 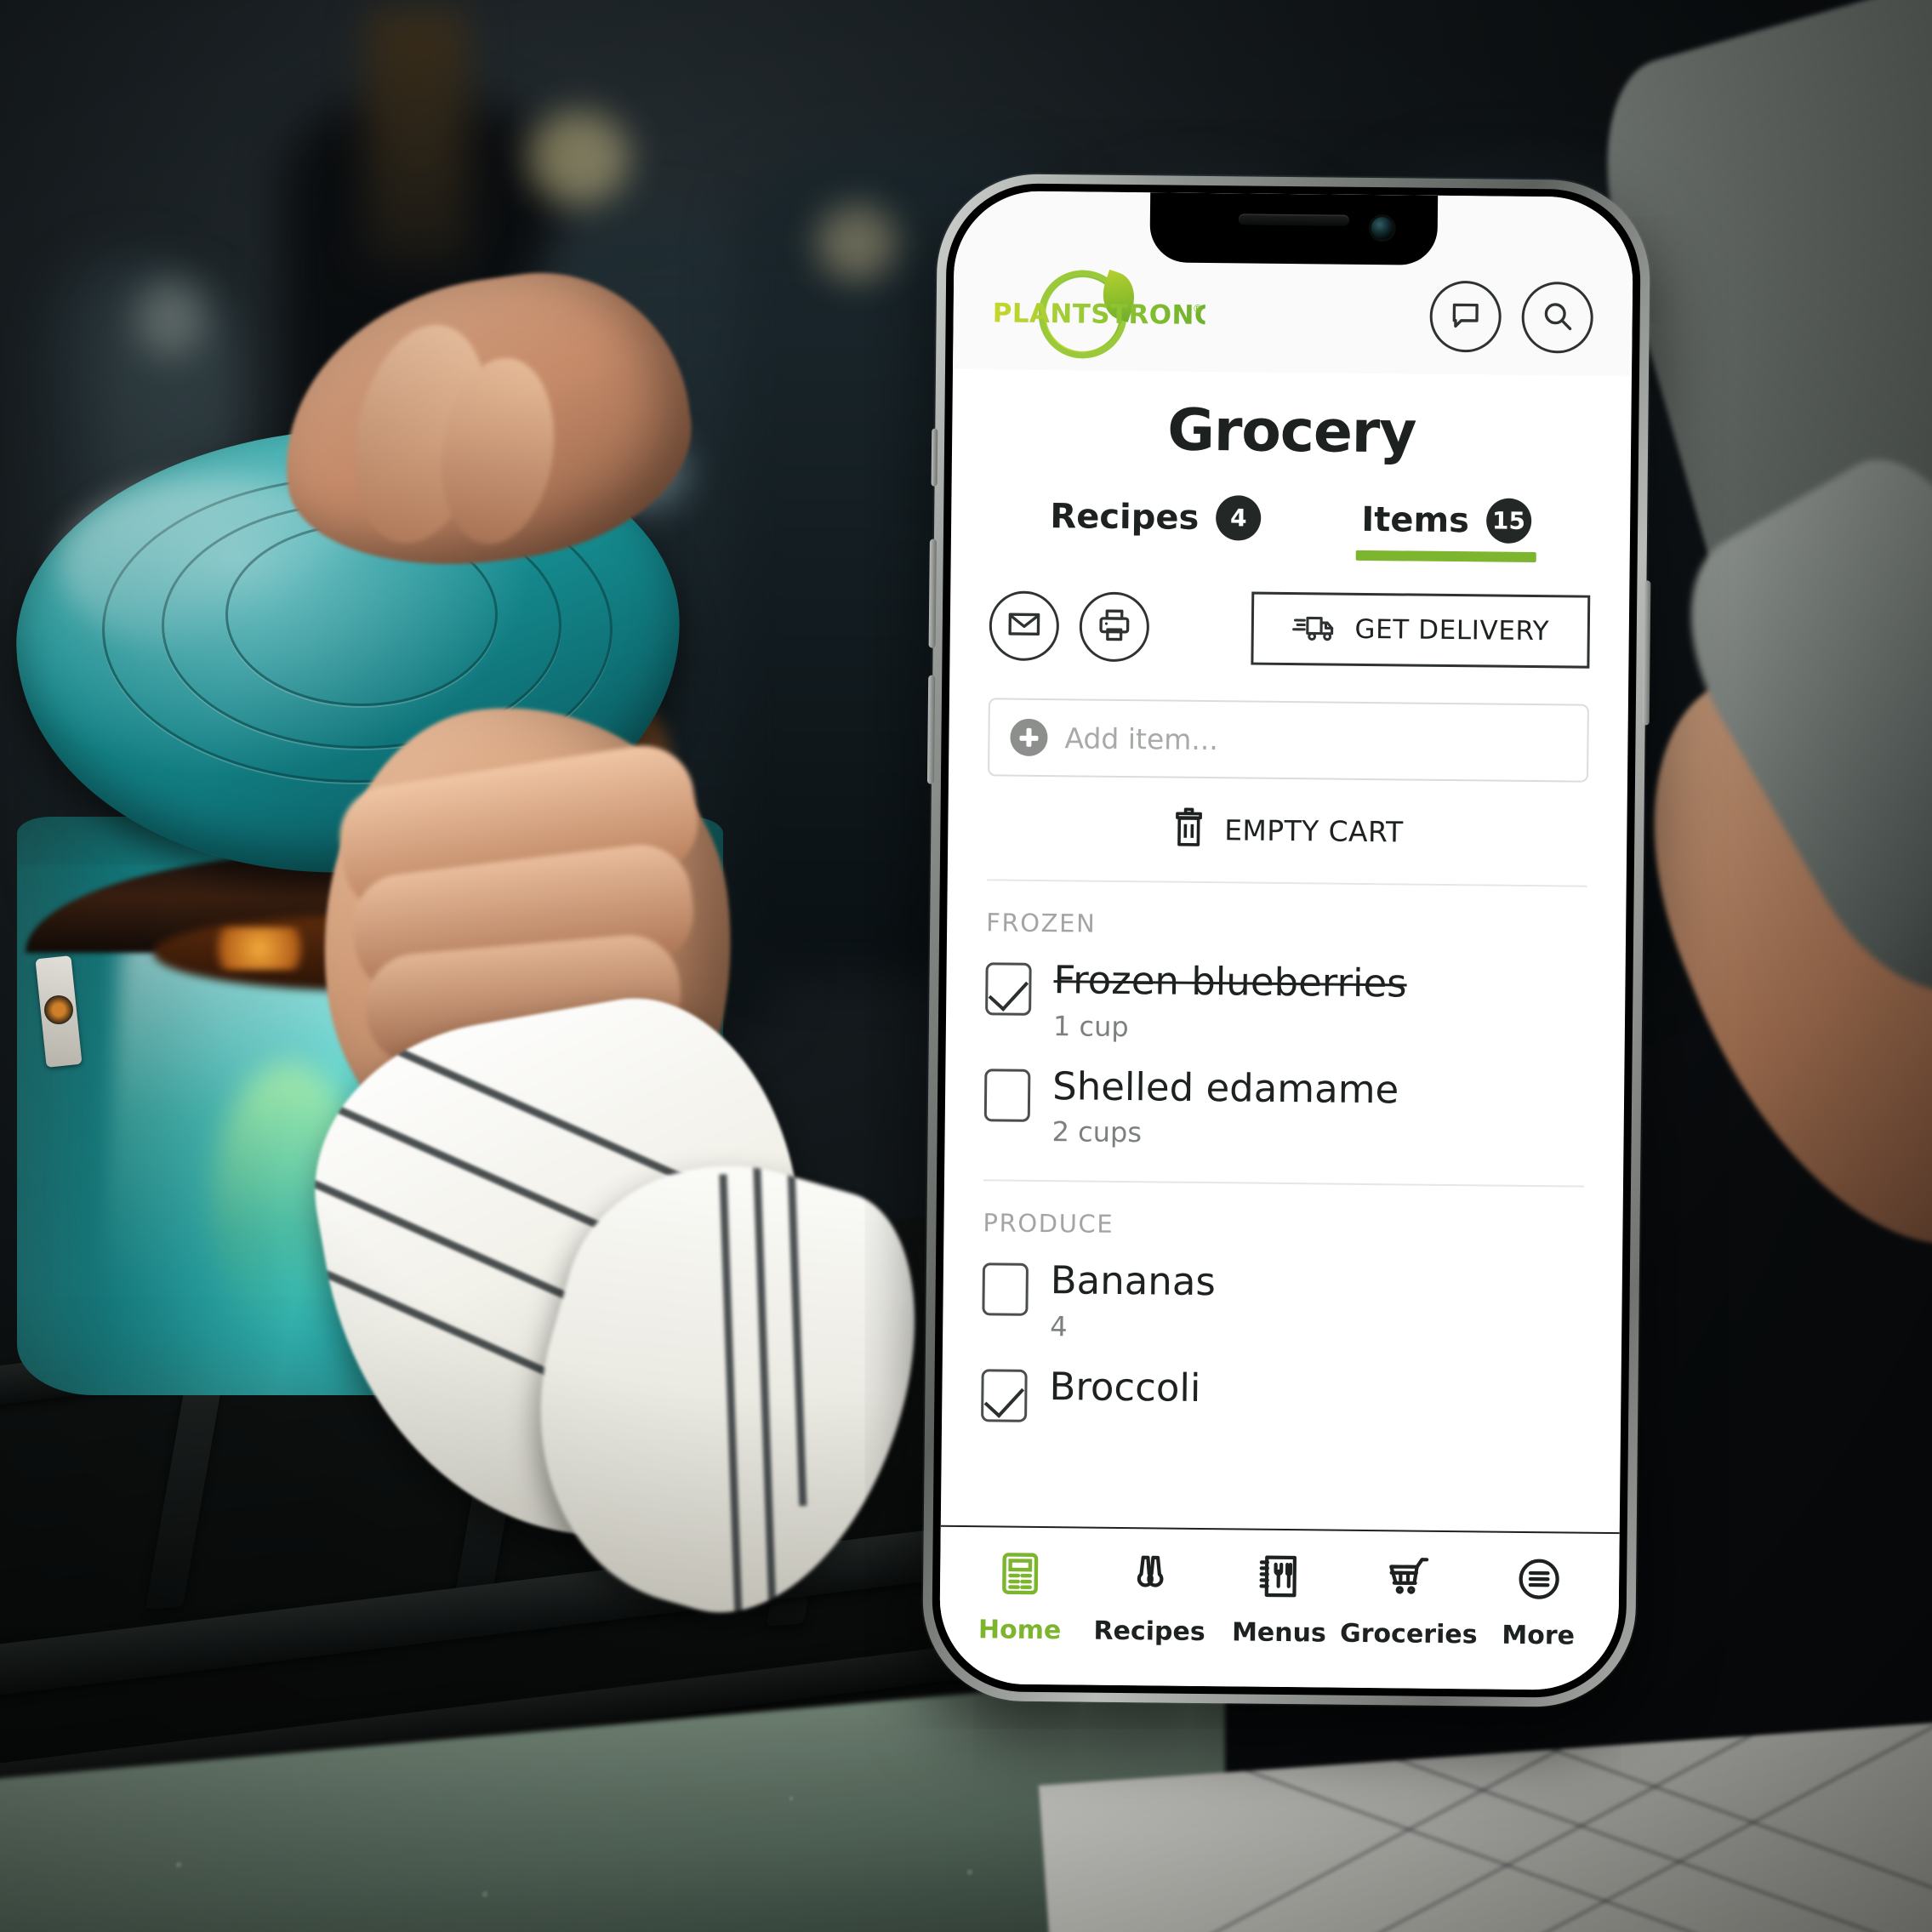 What do you see at coordinates (1090, 1026) in the screenshot?
I see `item-quantity: 1 cup` at bounding box center [1090, 1026].